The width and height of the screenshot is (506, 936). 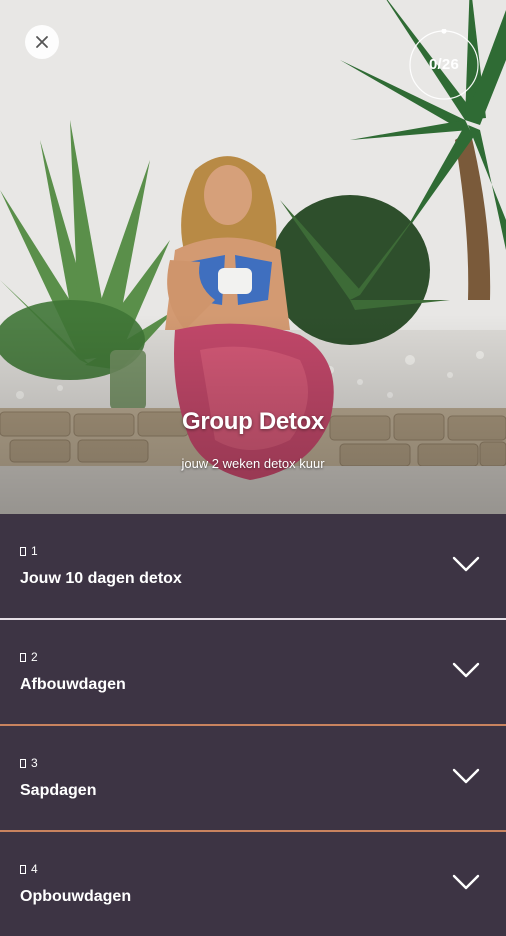 What do you see at coordinates (34, 763) in the screenshot?
I see `section-number: 3` at bounding box center [34, 763].